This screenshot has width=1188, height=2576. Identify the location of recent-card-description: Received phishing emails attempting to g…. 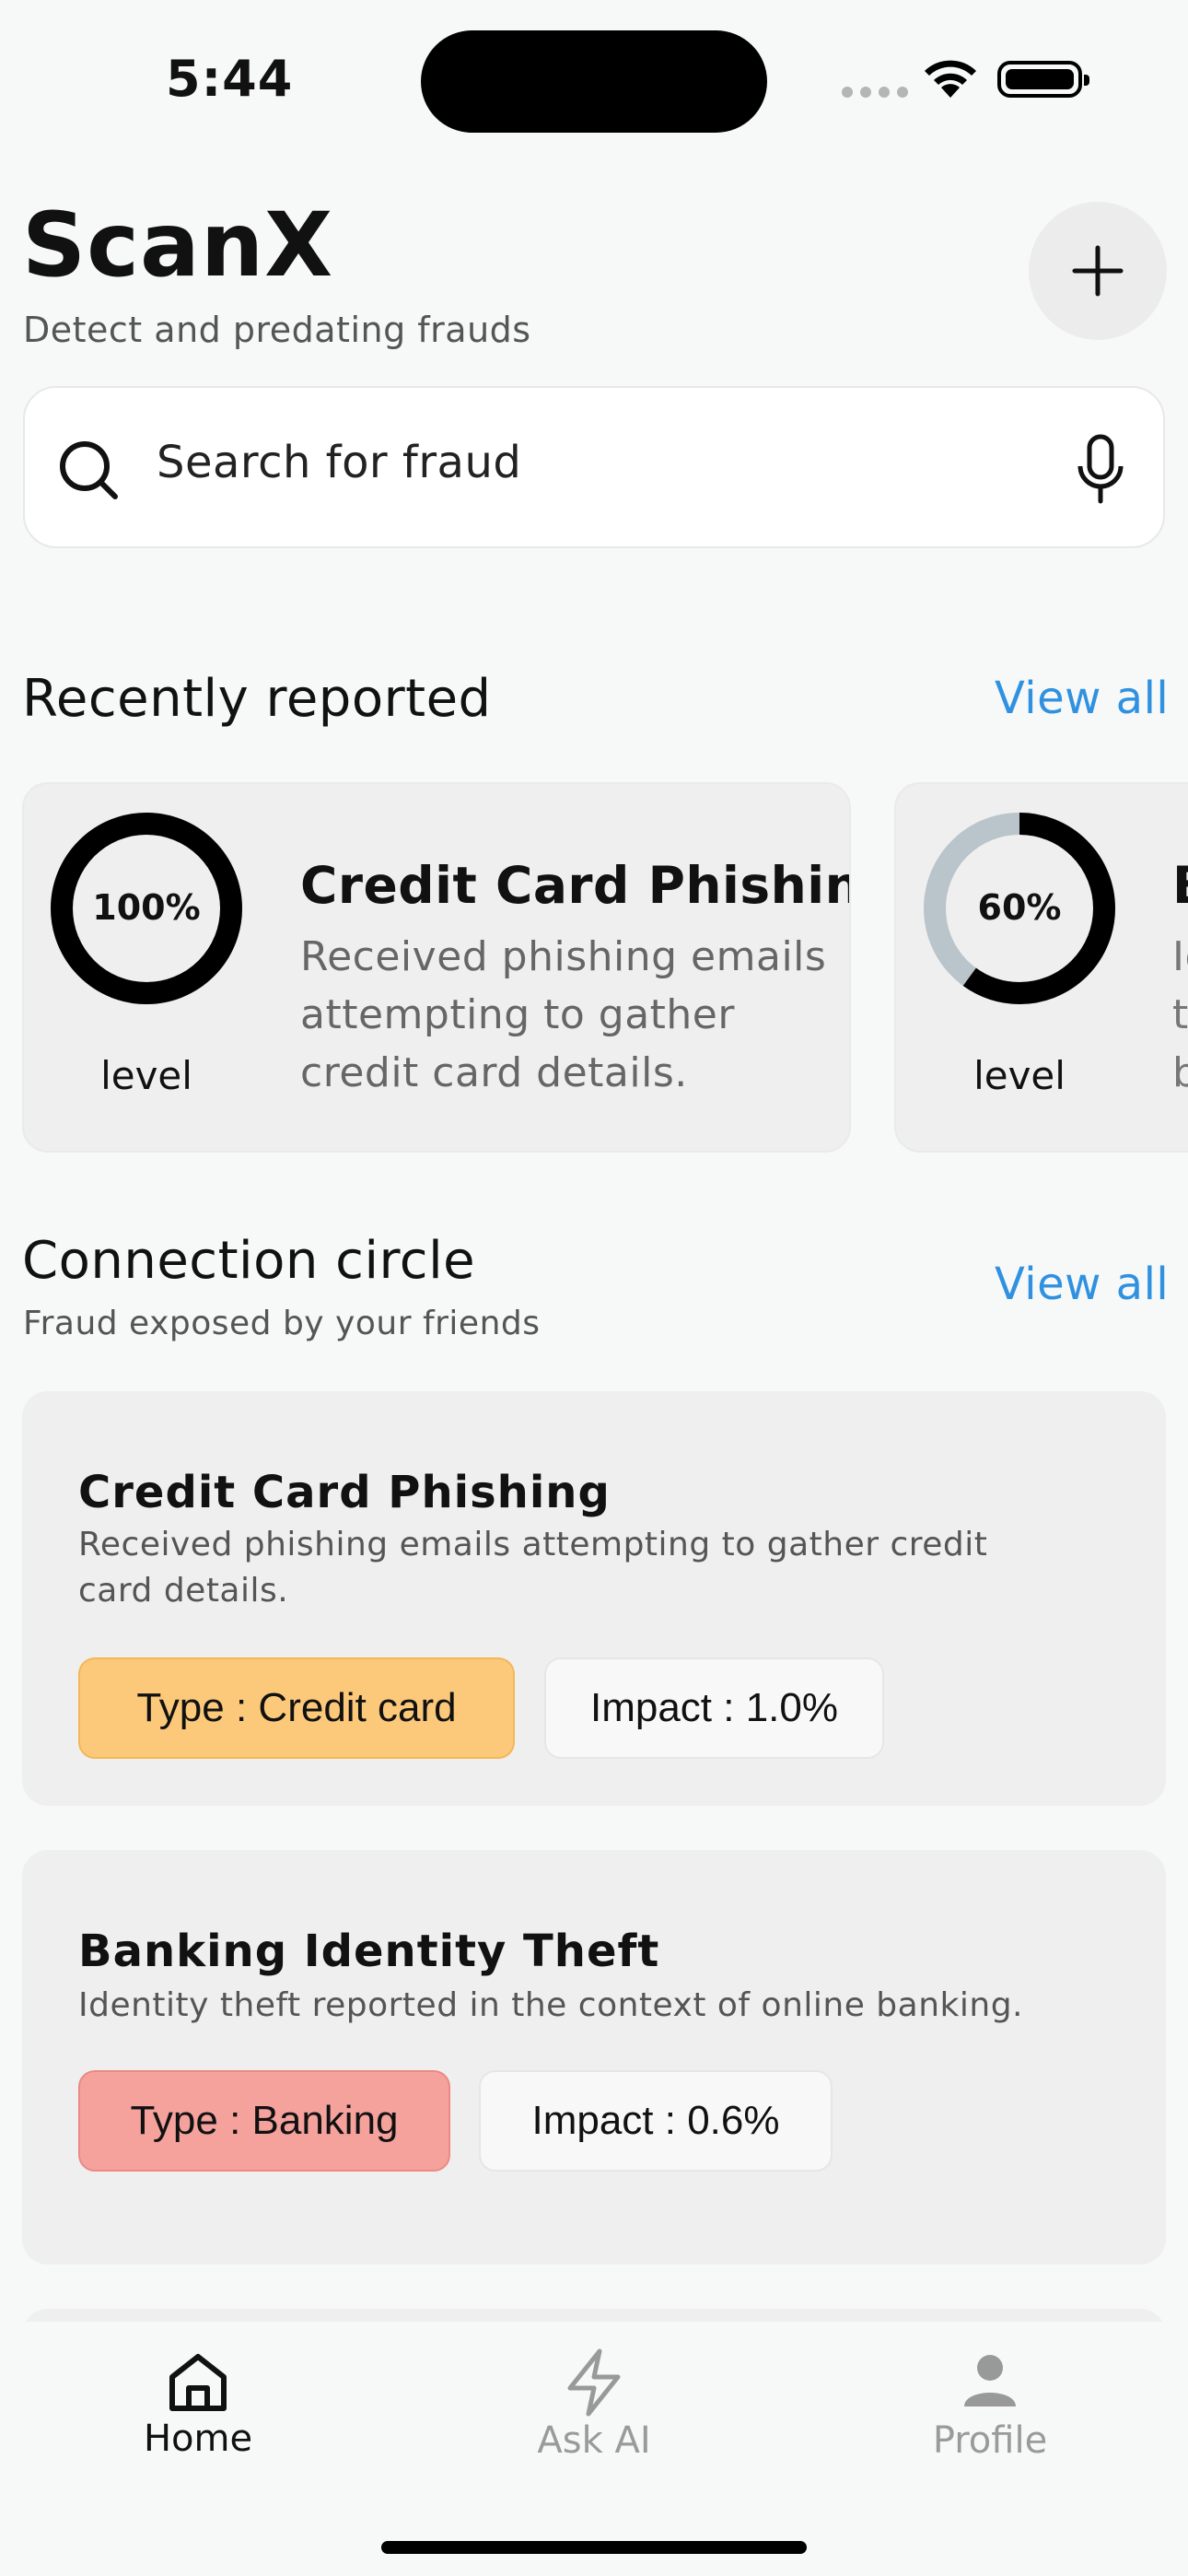
(563, 1015).